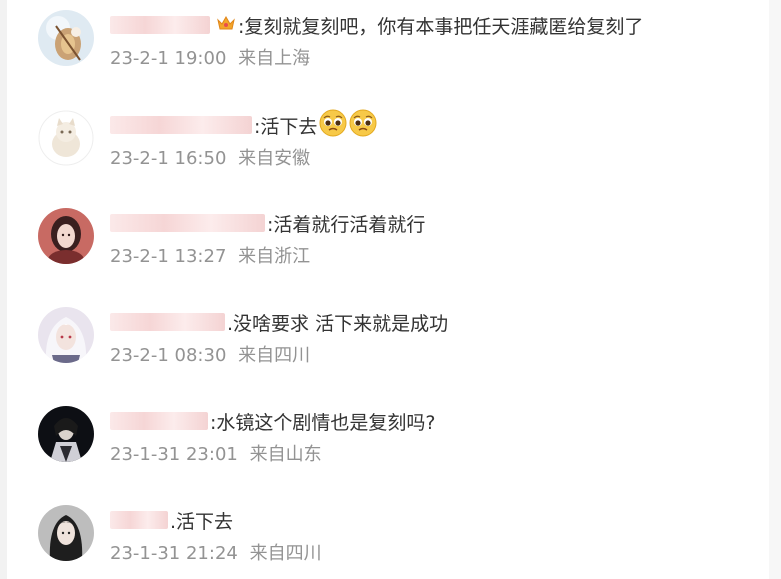 This screenshot has width=781, height=579. I want to click on comment-meta: 23-2-1 13:27 来自浙江, so click(434, 255).